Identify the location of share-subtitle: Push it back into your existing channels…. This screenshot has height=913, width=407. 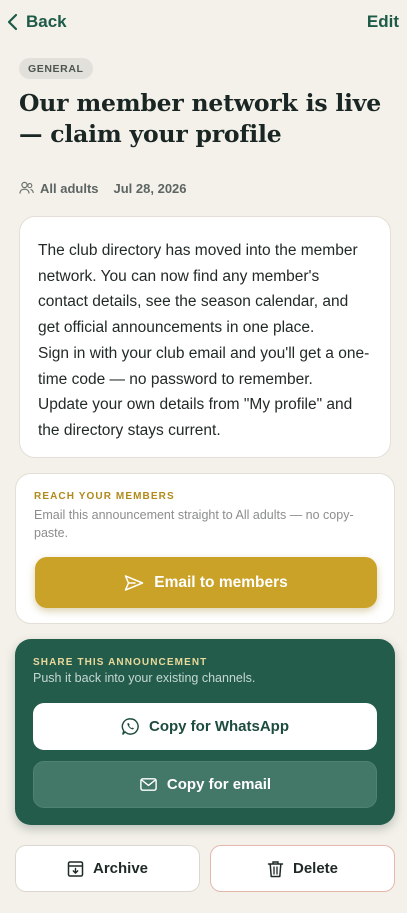
(144, 678).